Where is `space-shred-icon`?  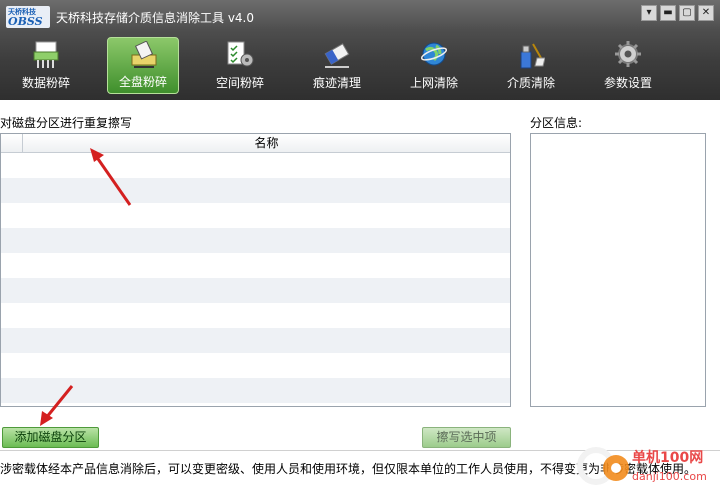 space-shred-icon is located at coordinates (240, 54).